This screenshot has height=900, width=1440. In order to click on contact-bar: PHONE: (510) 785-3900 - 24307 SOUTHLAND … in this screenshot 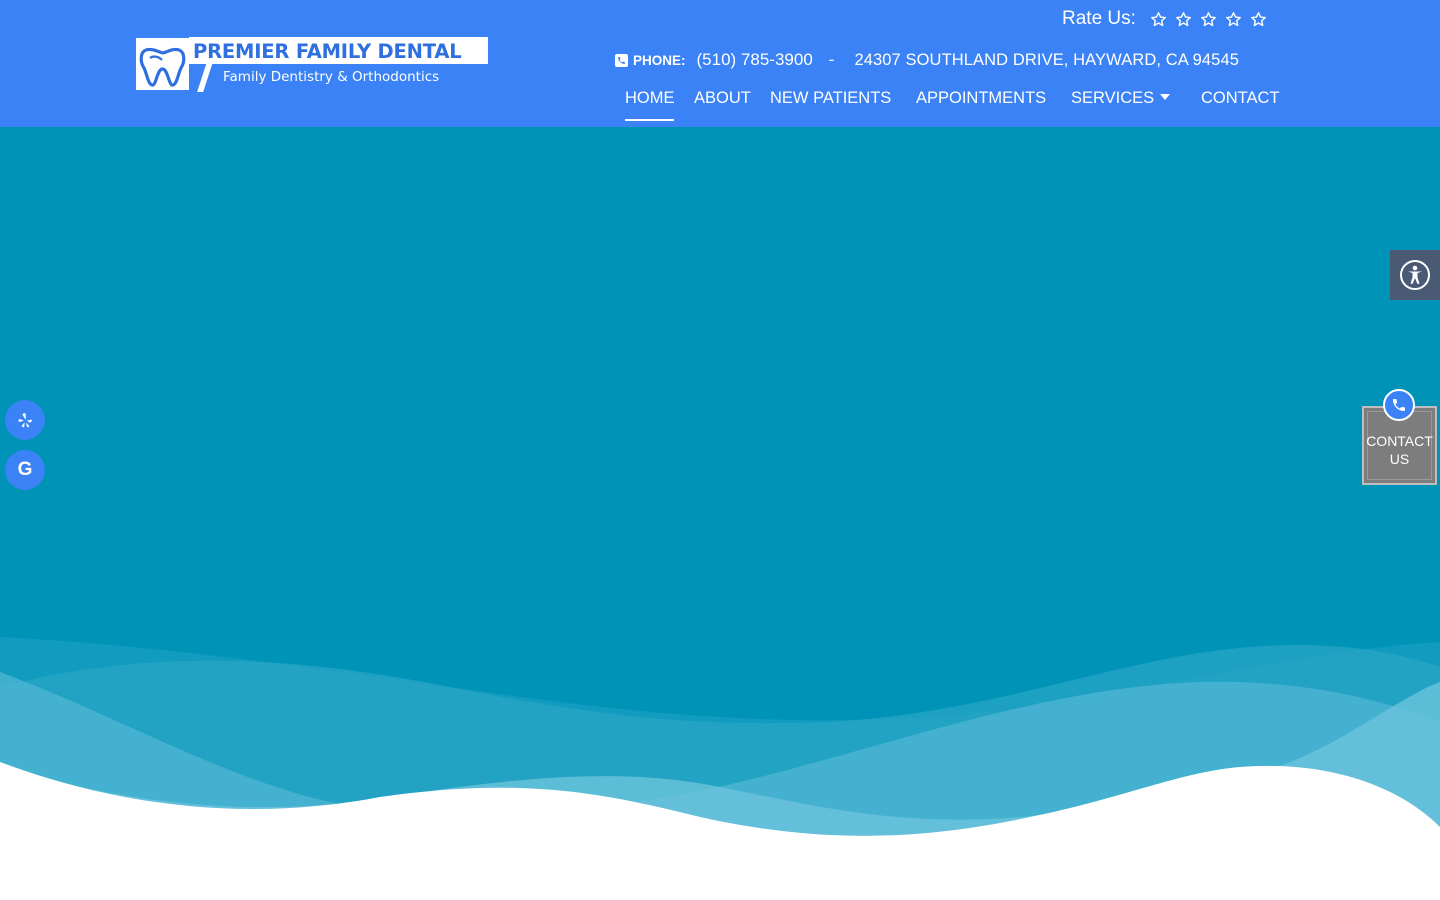, I will do `click(927, 60)`.